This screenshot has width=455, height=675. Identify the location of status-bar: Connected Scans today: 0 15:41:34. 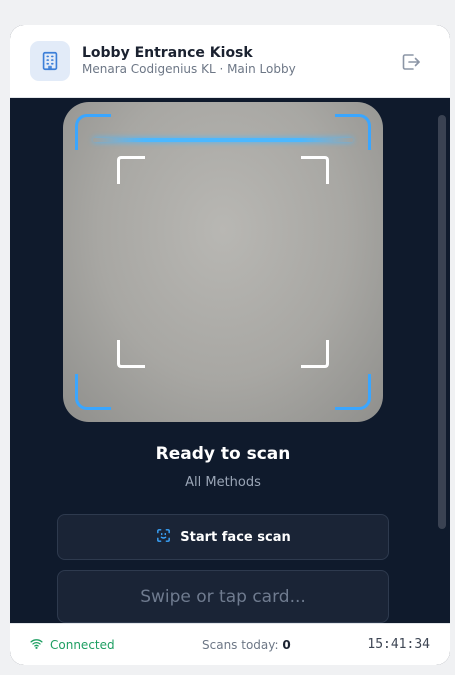
(230, 644).